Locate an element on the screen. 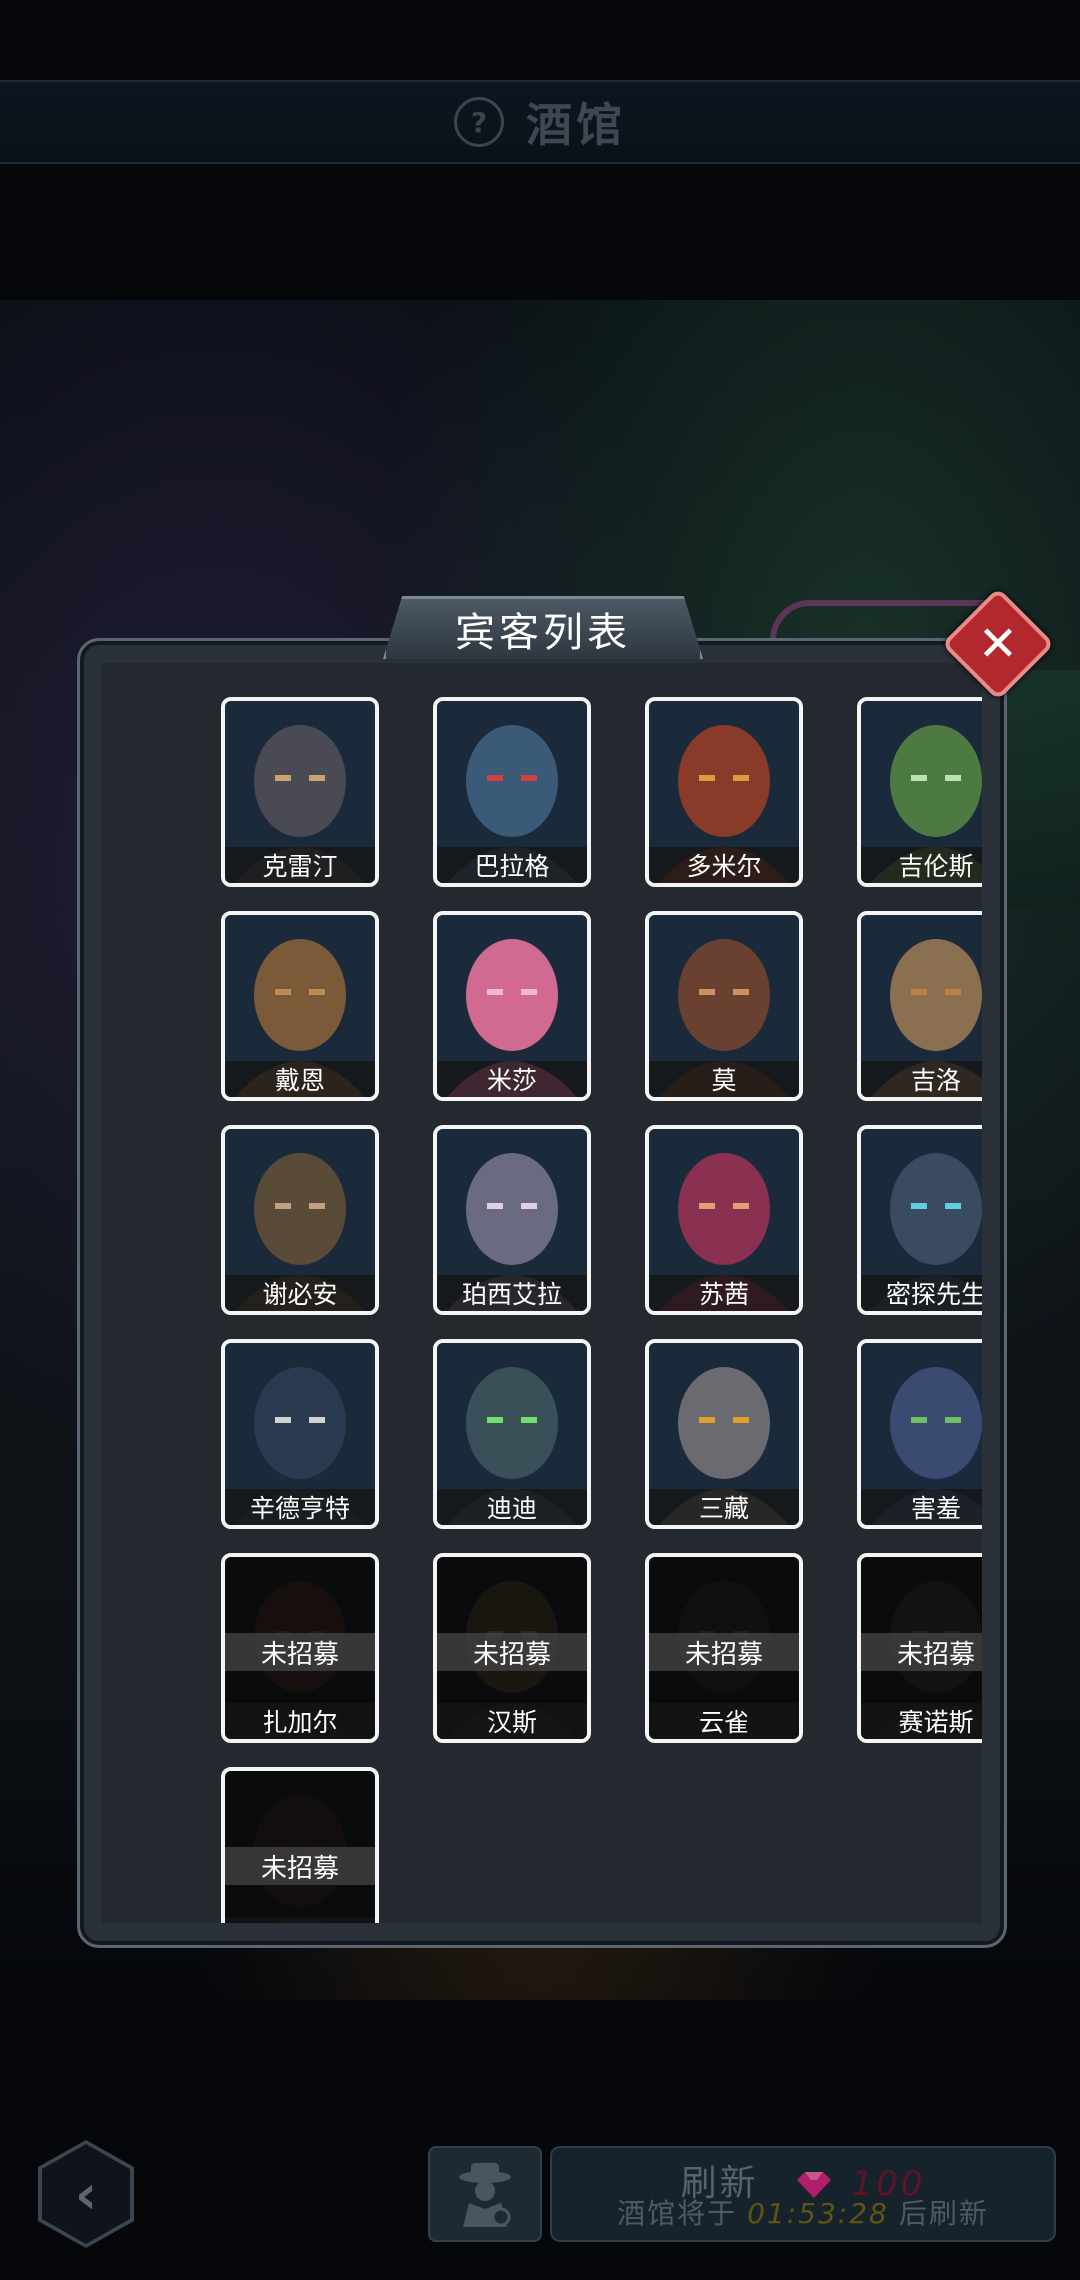 This screenshot has width=1080, height=2280. guest-card: 米莎 is located at coordinates (512, 1006).